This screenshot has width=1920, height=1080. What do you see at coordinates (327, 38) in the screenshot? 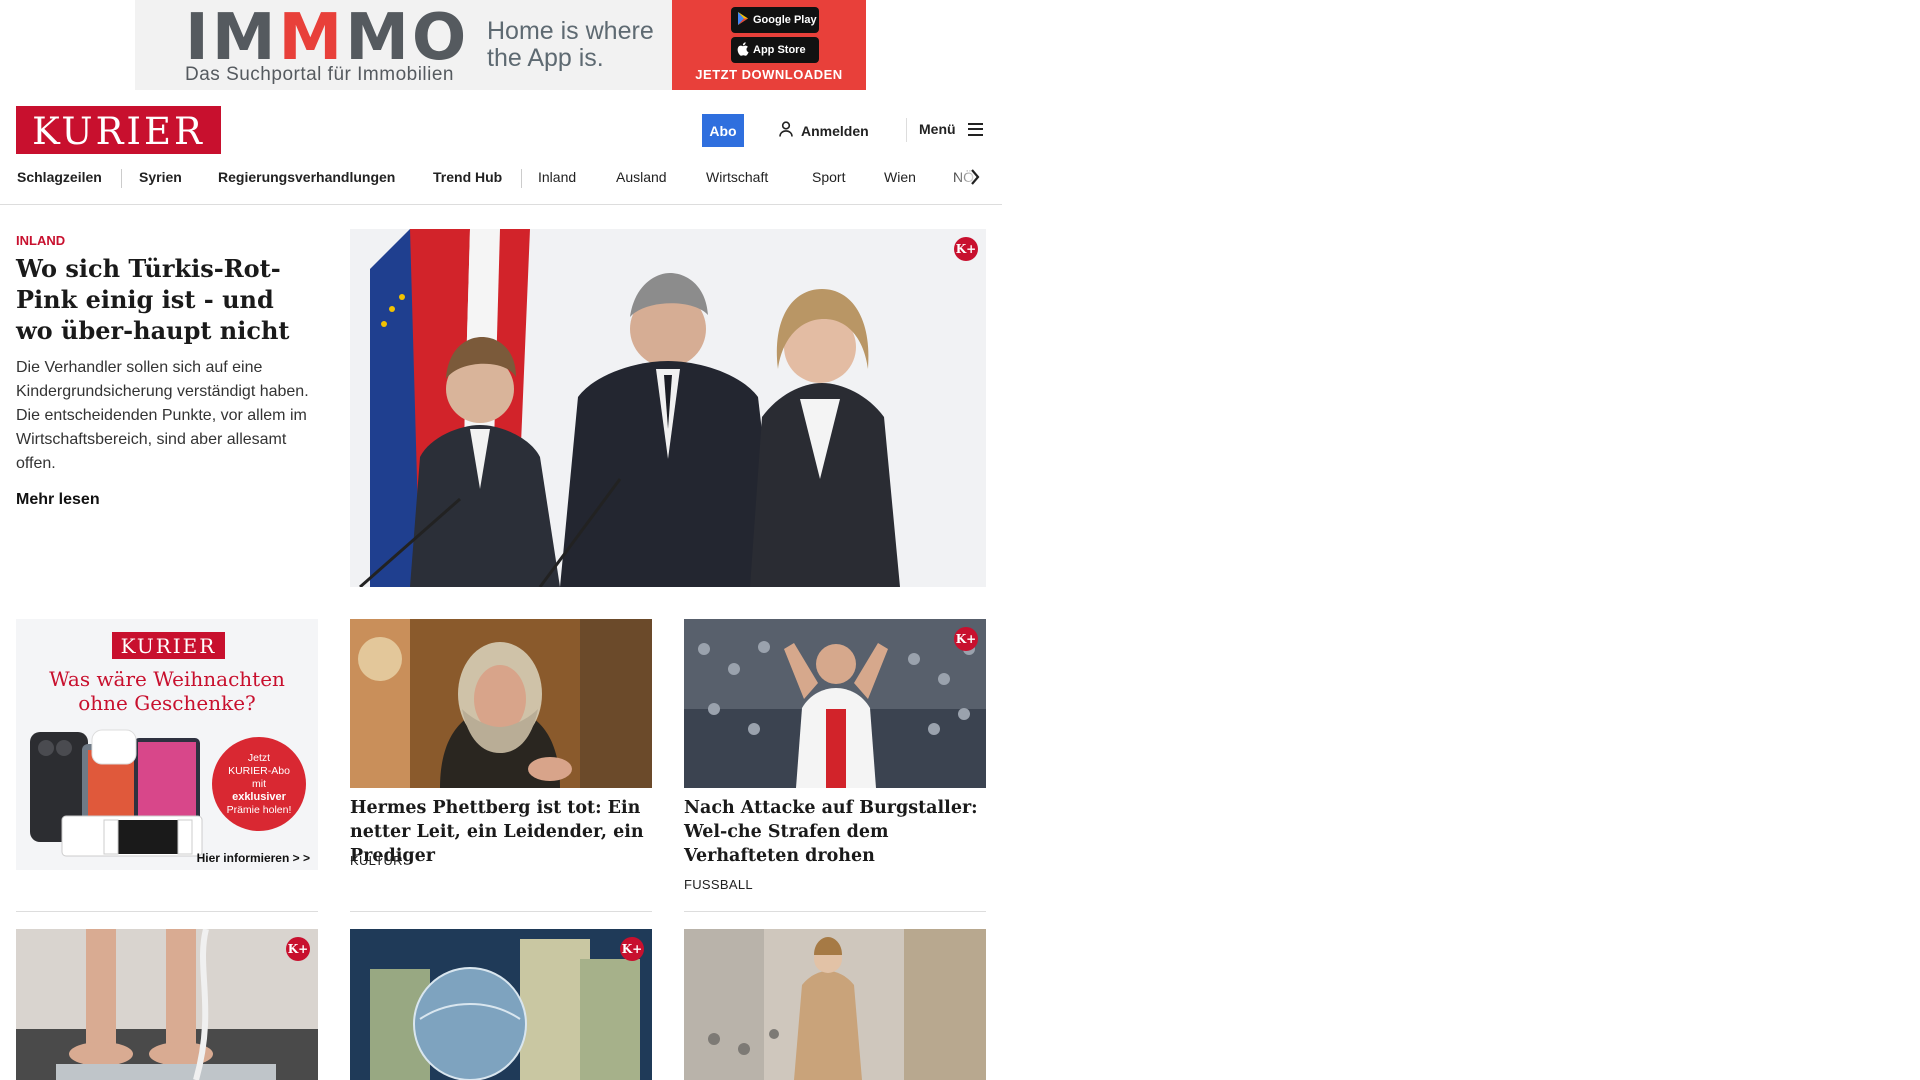
I see `ad-logo: IMMMO` at bounding box center [327, 38].